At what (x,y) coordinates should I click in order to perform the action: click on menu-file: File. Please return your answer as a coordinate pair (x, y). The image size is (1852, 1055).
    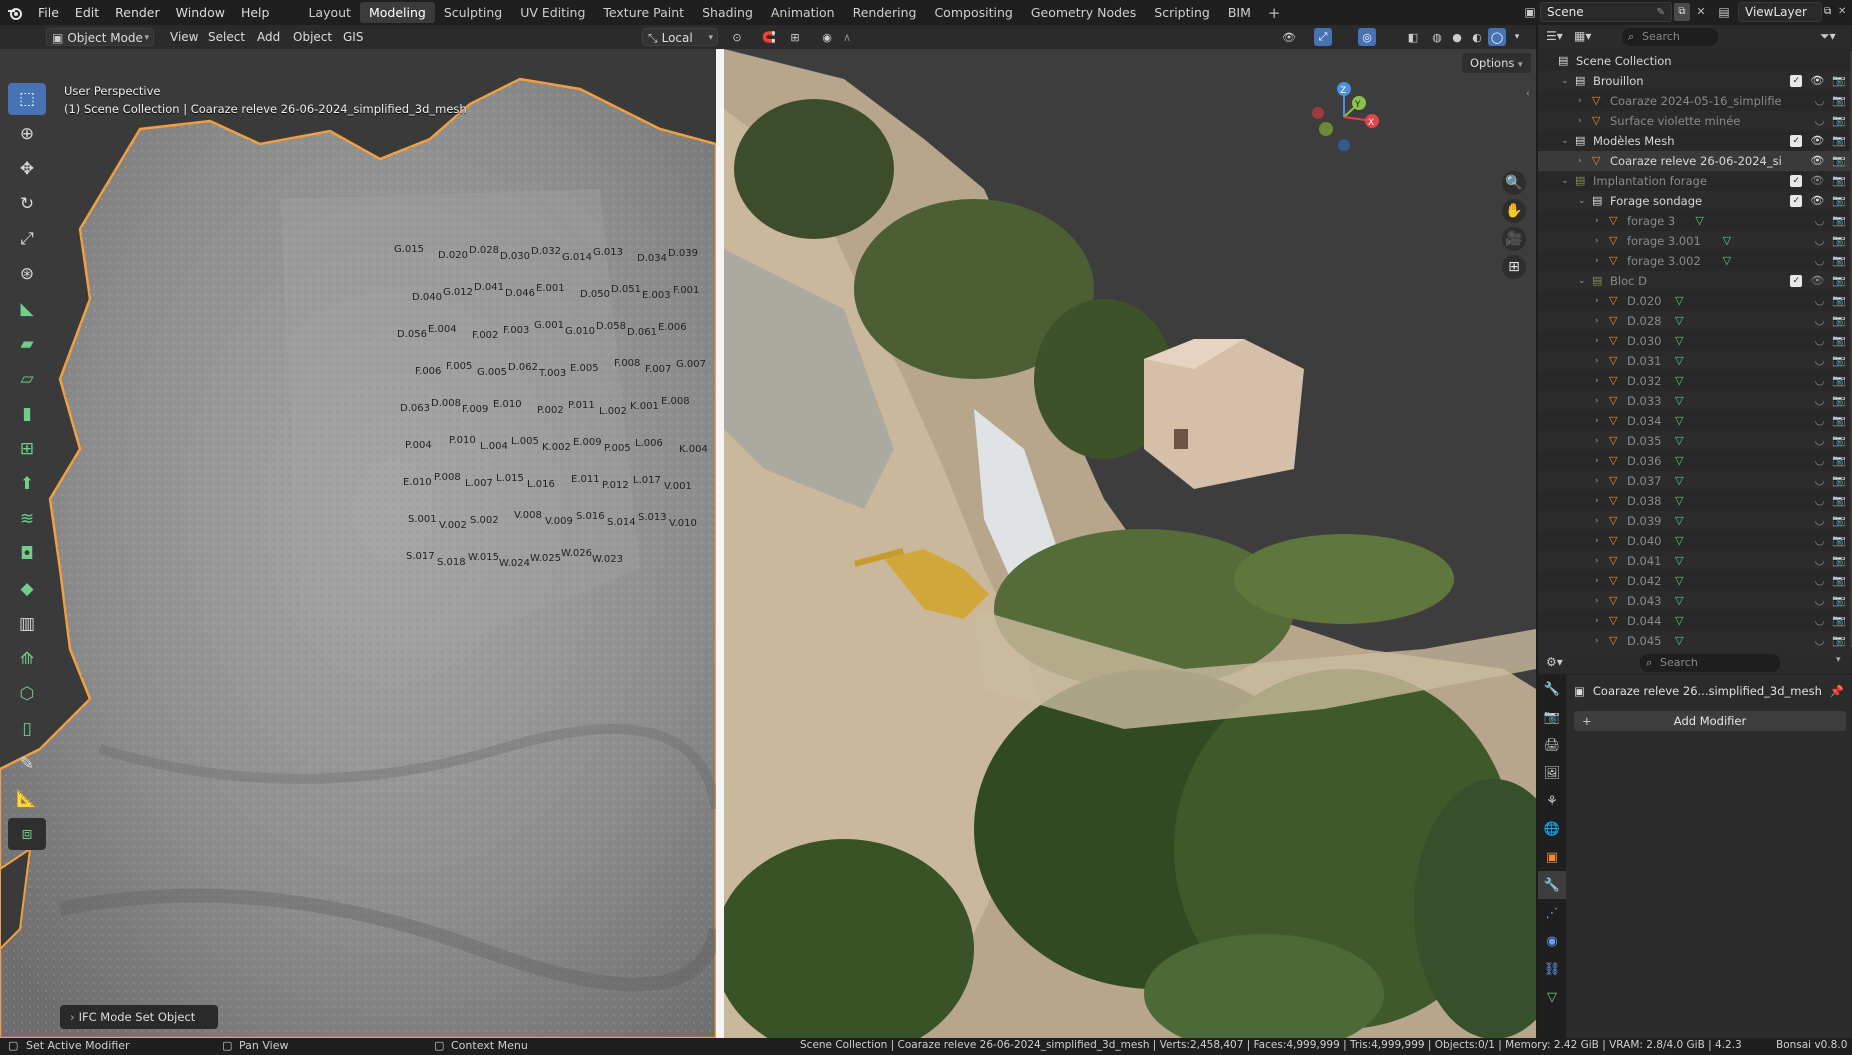
    Looking at the image, I should click on (48, 12).